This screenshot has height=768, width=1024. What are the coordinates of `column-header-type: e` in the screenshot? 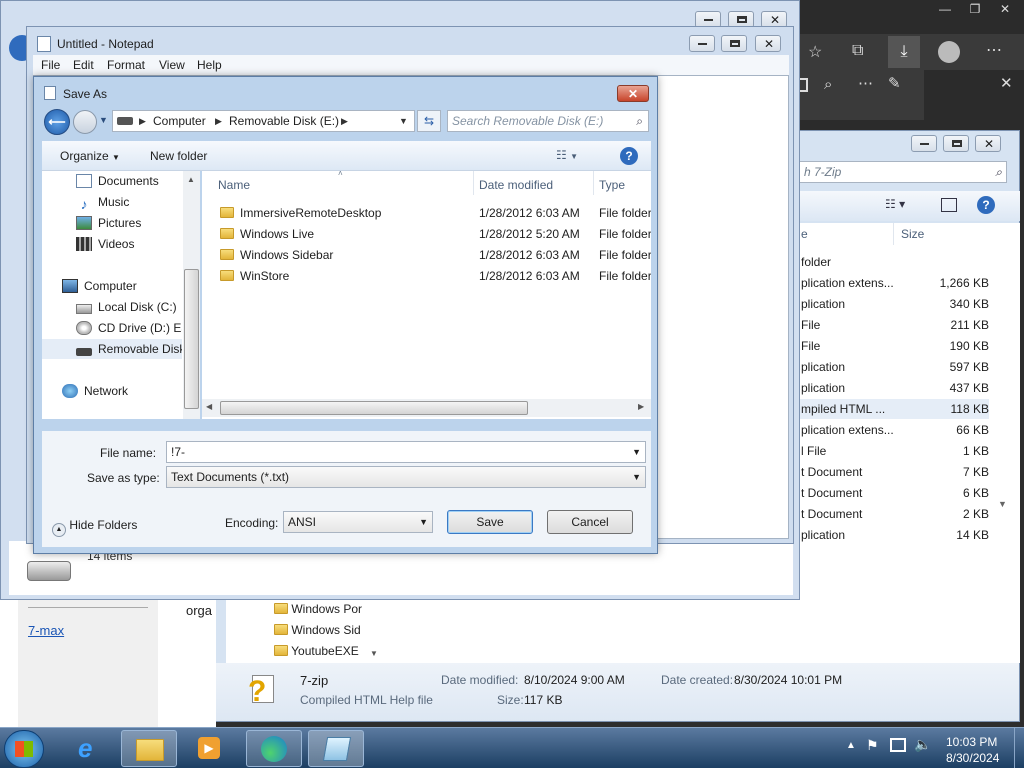 It's located at (804, 234).